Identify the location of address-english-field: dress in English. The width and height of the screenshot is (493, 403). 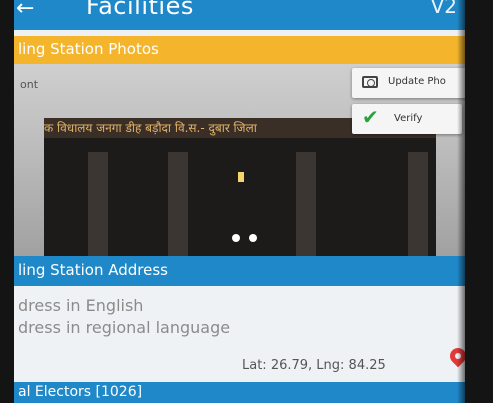
(80, 305).